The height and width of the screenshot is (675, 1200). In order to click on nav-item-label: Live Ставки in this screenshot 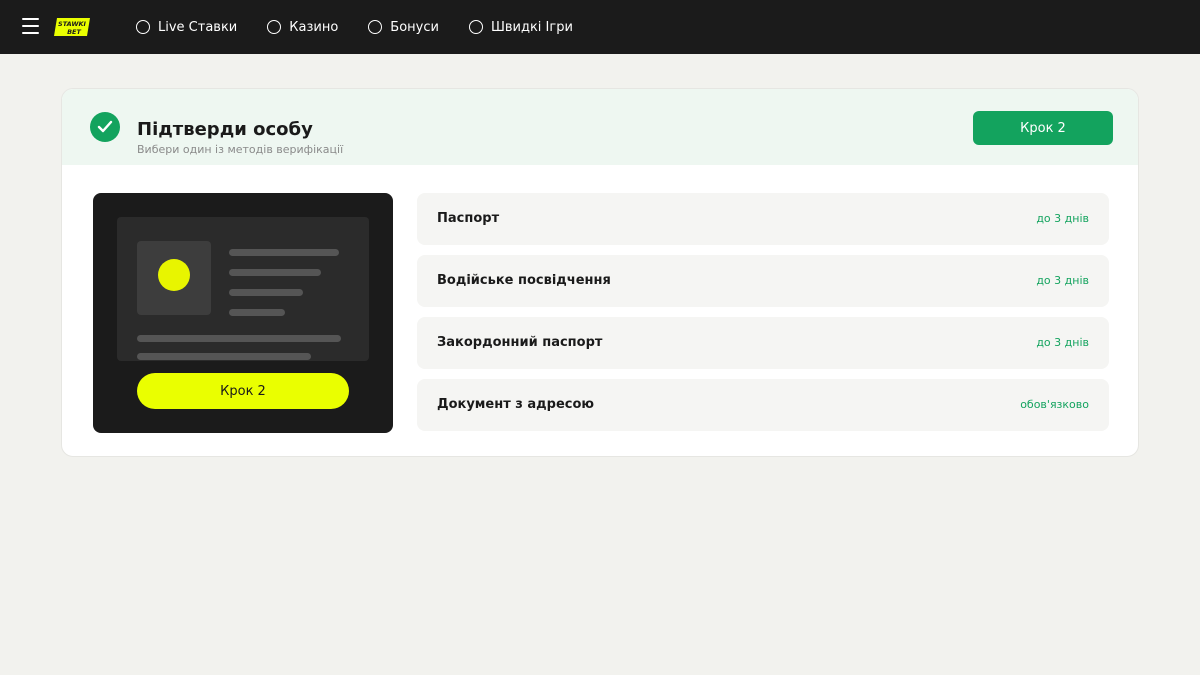, I will do `click(198, 27)`.